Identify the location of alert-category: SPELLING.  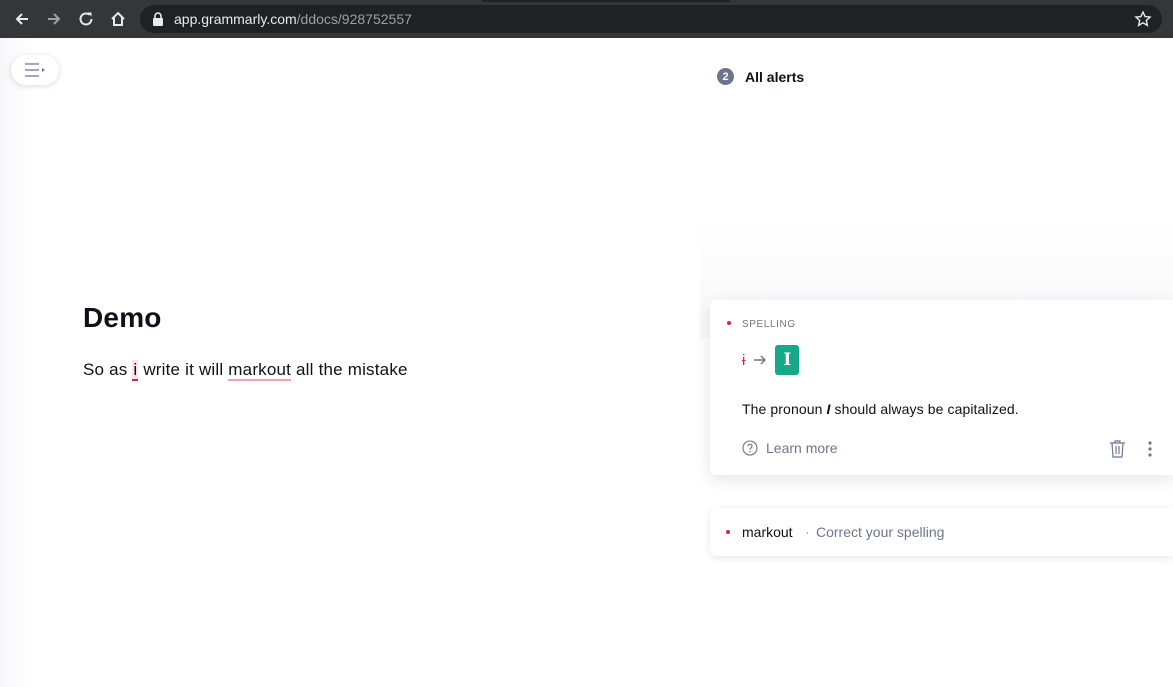
(769, 324).